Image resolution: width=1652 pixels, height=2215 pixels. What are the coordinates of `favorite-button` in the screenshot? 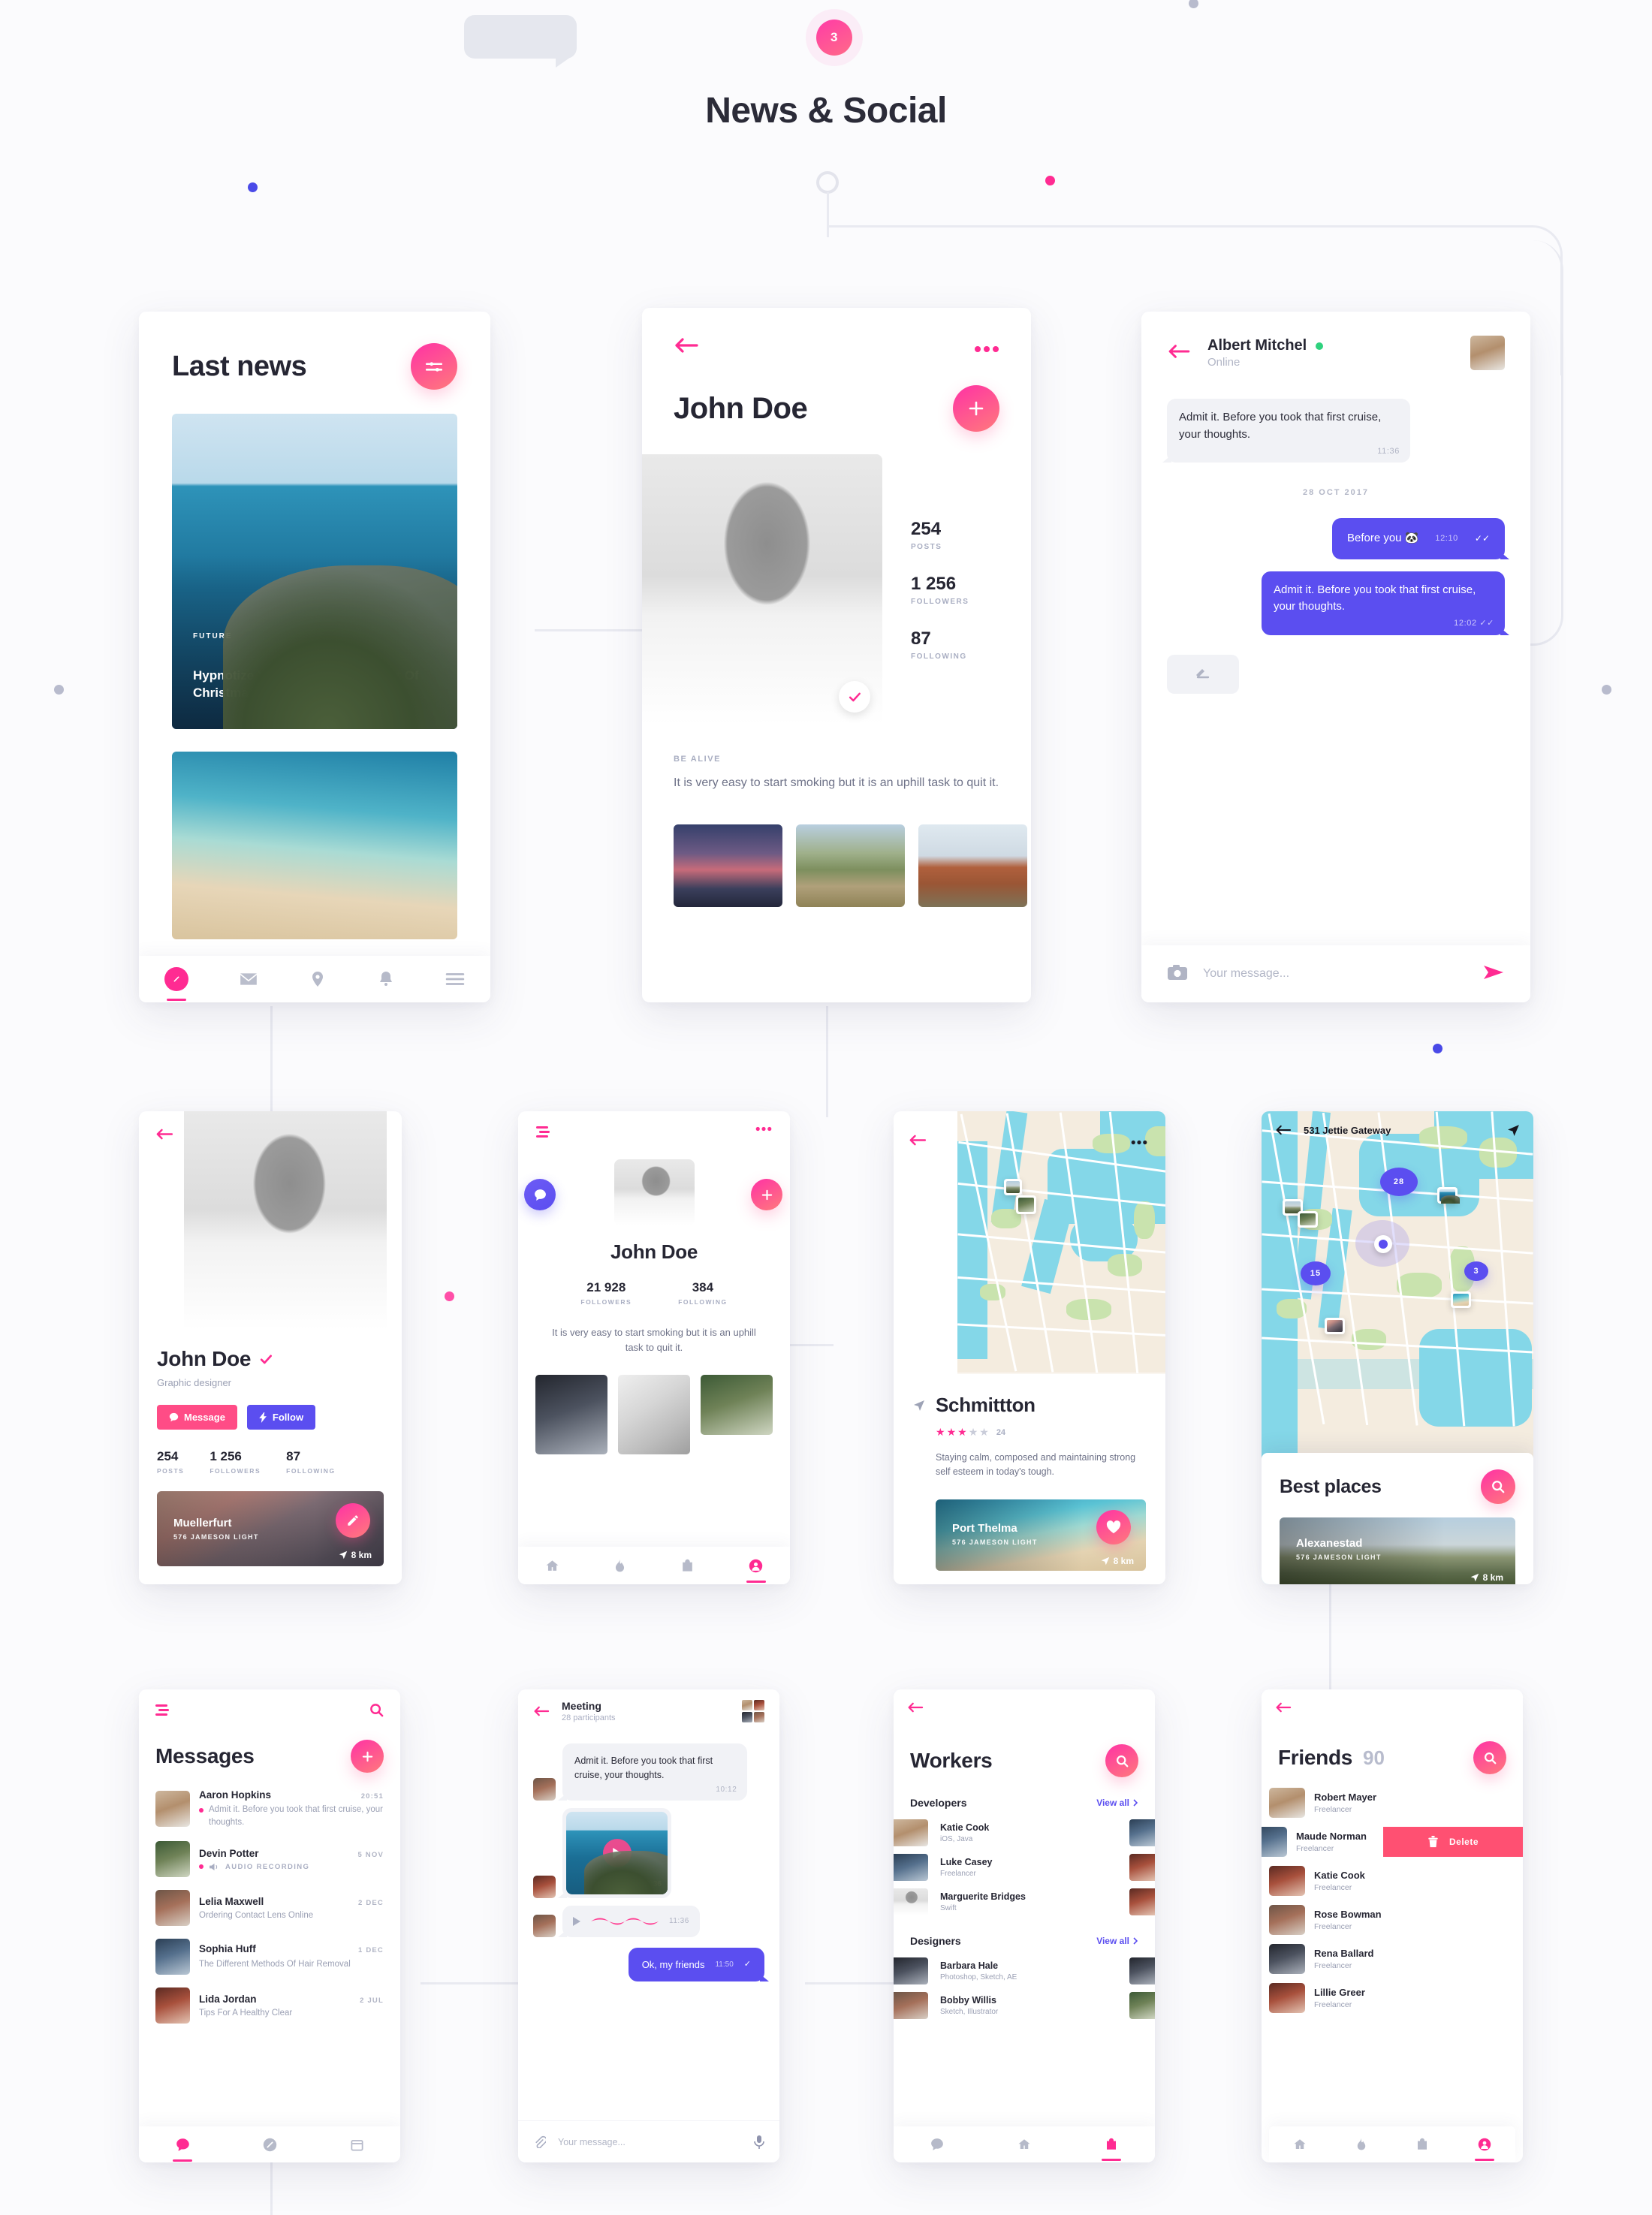 It's located at (1113, 1526).